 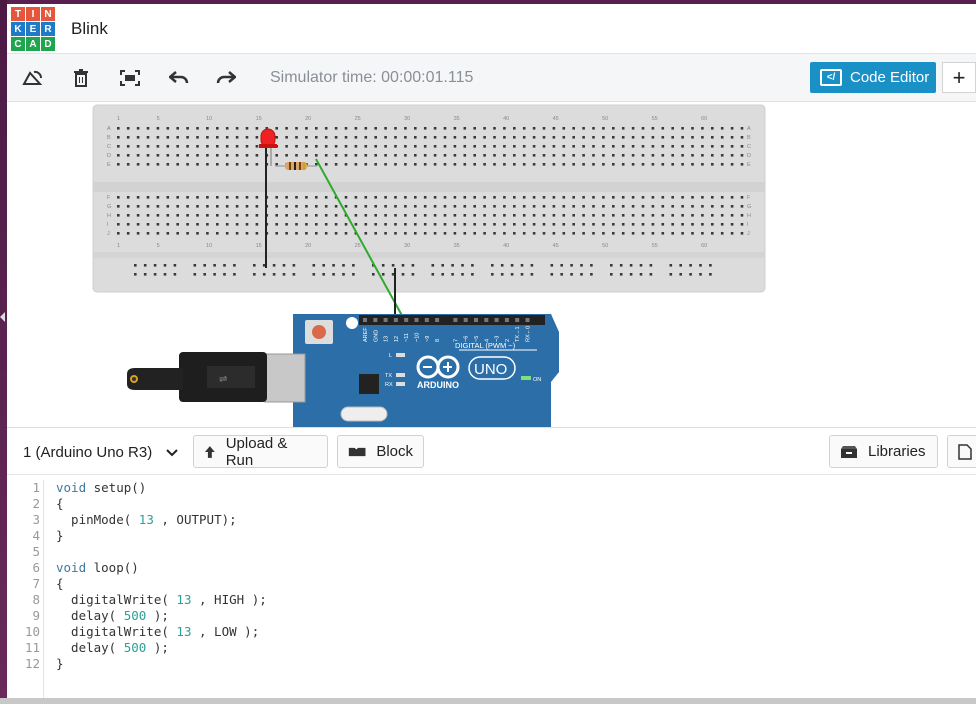 I want to click on breadboard-row-letter: D, so click(x=109, y=156).